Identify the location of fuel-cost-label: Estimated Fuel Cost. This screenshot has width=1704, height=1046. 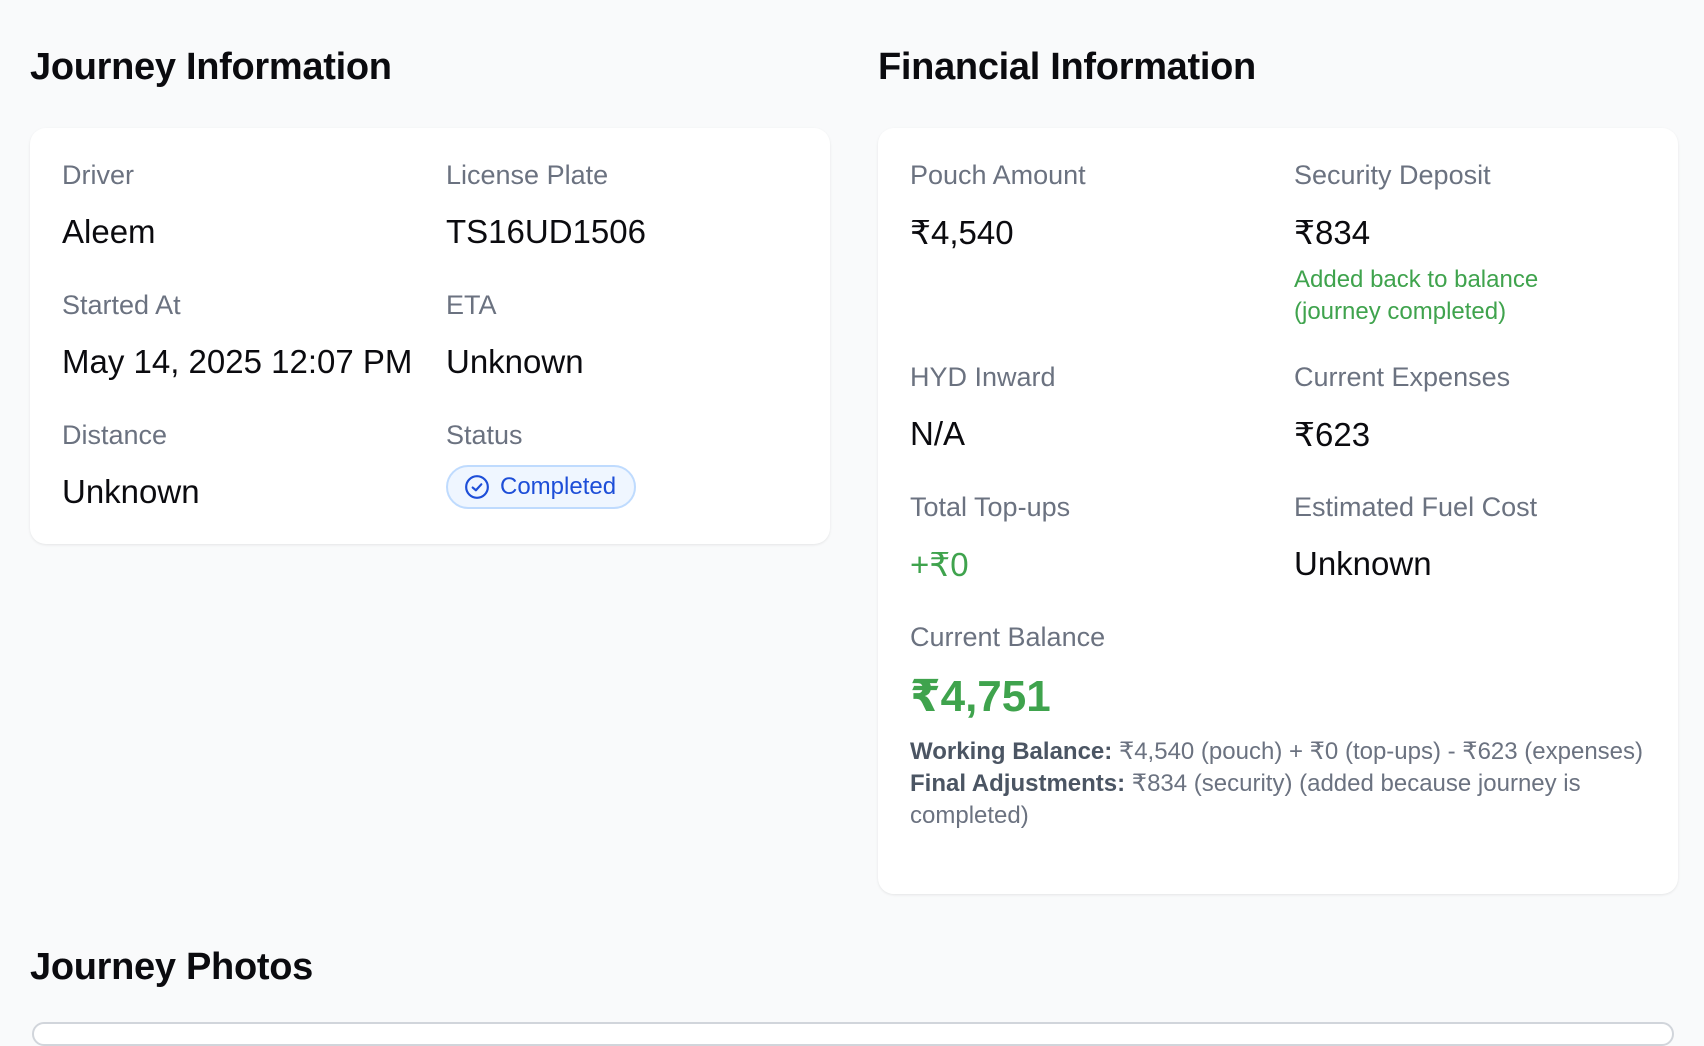
(1416, 507).